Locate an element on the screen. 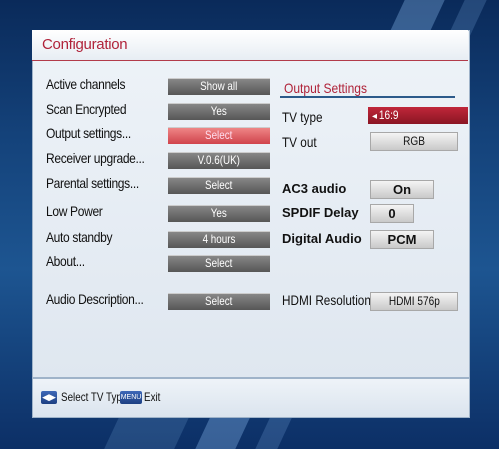 The image size is (499, 449). setting-value-audio-description: Select is located at coordinates (219, 301).